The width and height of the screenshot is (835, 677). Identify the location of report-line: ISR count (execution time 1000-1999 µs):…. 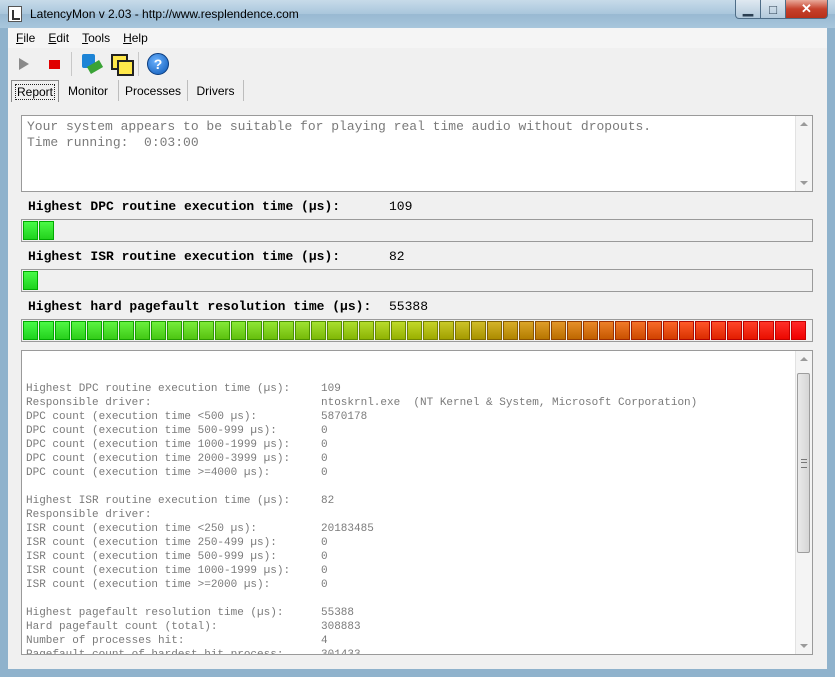
(361, 571).